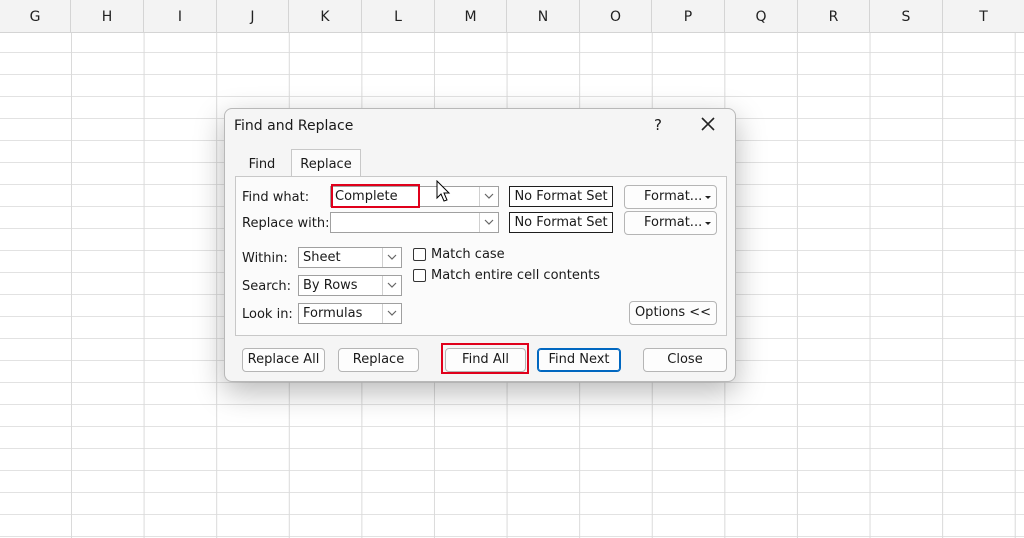  Describe the element at coordinates (515, 275) in the screenshot. I see `match-entire-label: Match entire cell contents` at that location.